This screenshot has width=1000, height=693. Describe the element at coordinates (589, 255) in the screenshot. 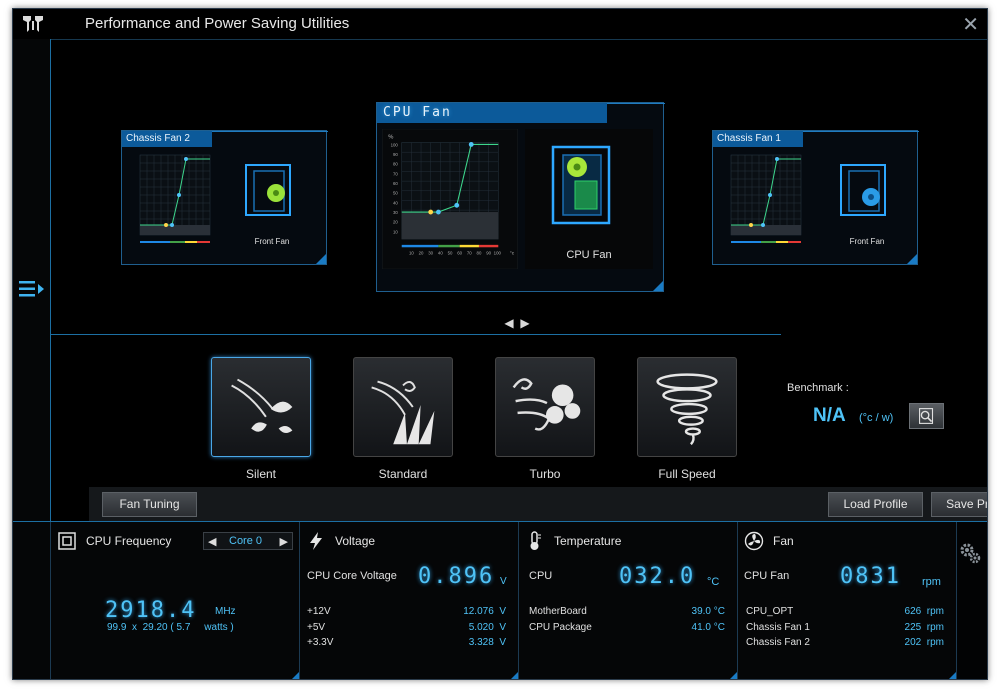

I see `fan-location-label: CPU Fan` at that location.